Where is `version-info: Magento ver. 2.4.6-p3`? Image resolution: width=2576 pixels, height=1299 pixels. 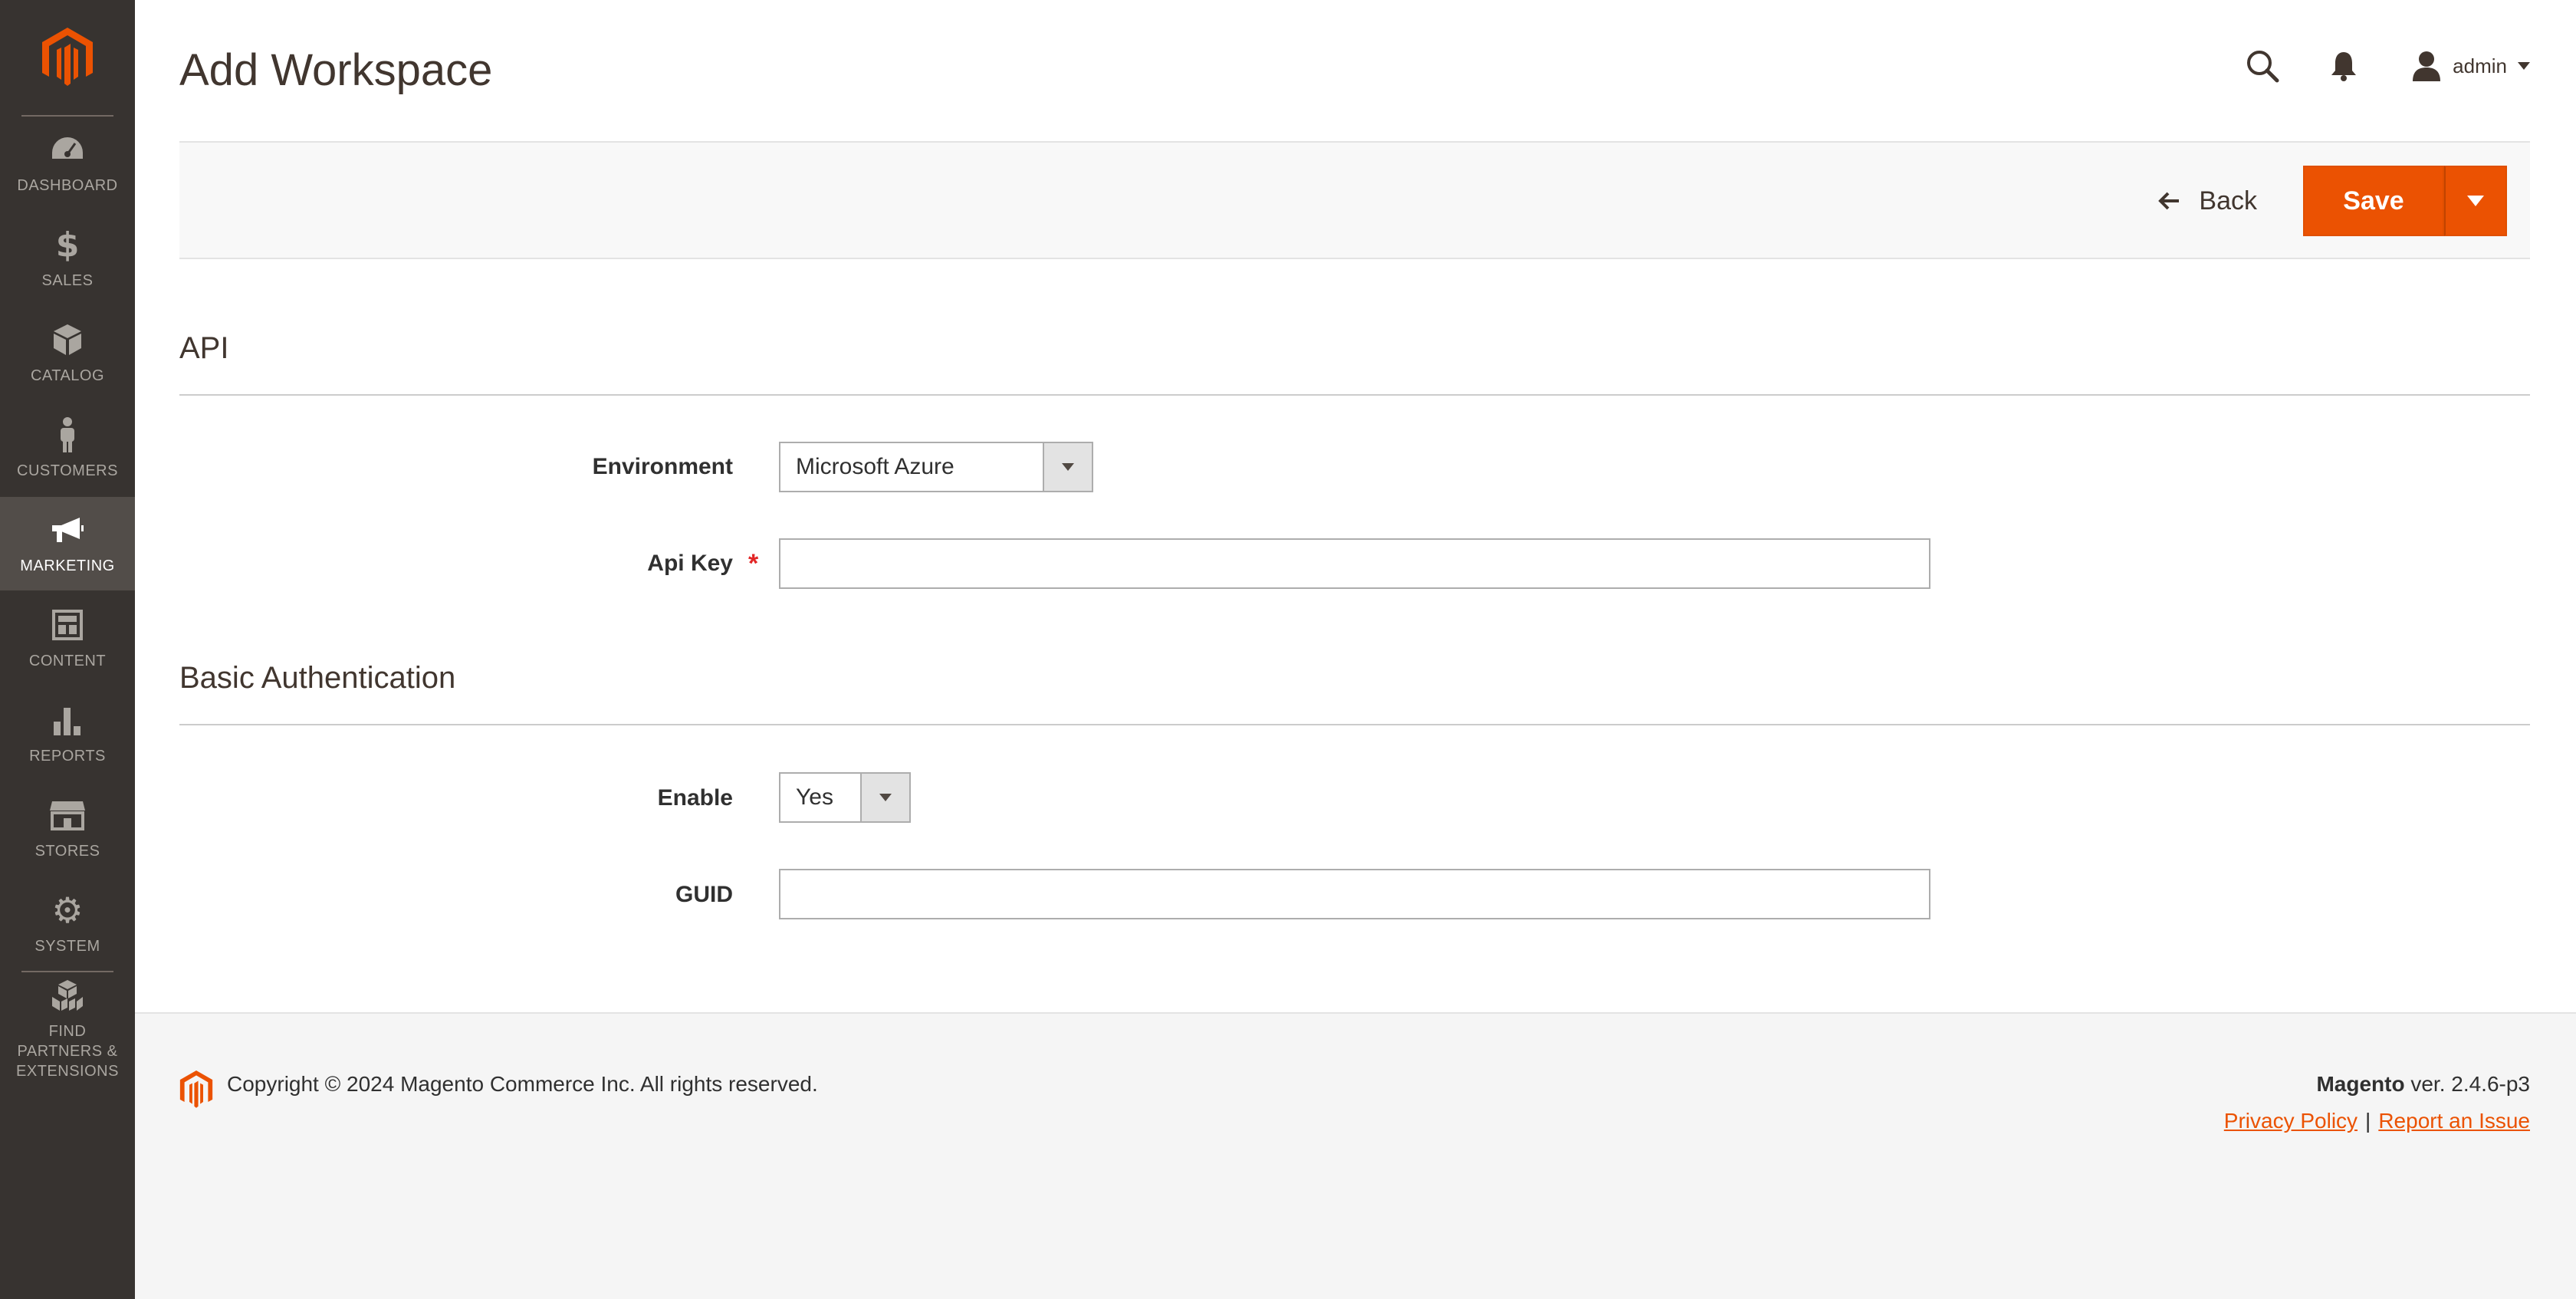
version-info: Magento ver. 2.4.6-p3 is located at coordinates (2423, 1084).